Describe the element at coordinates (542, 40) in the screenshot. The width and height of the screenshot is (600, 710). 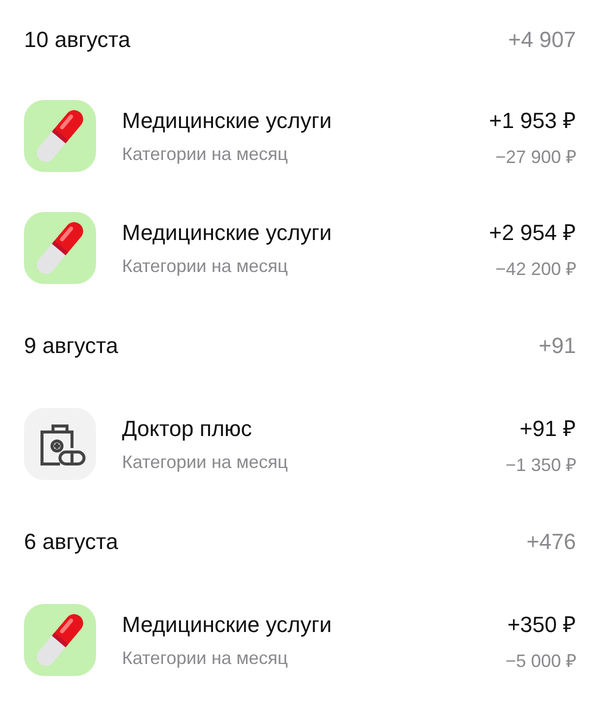
I see `day-total: +4 907` at that location.